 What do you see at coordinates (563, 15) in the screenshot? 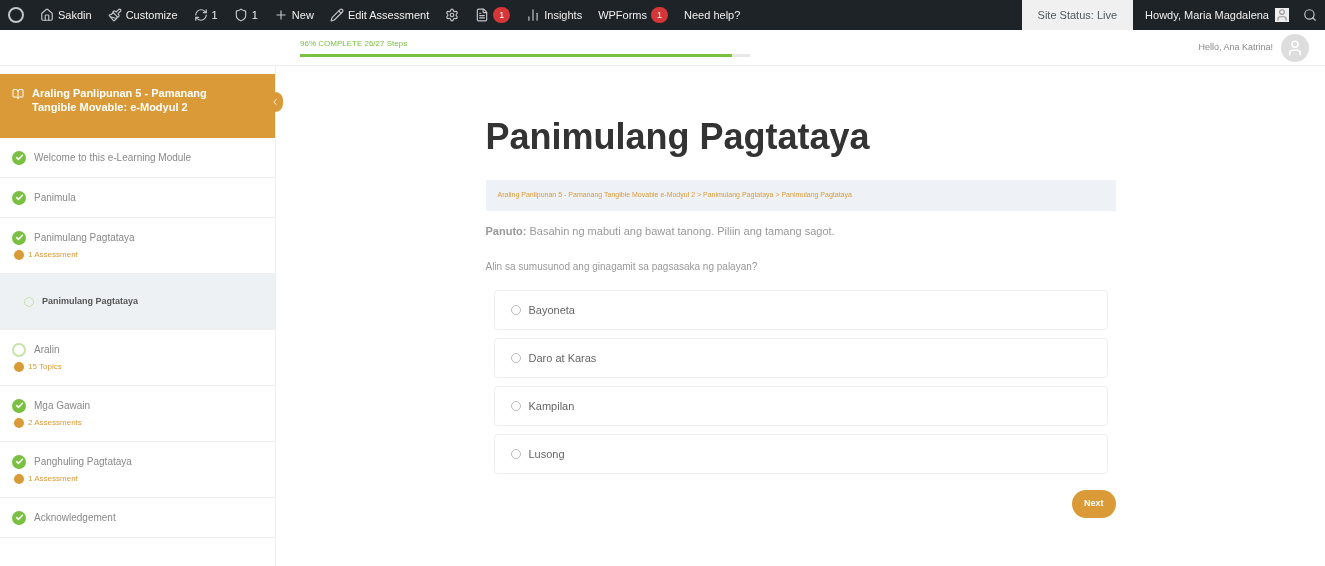
I see `admin-bar-link: Insights` at bounding box center [563, 15].